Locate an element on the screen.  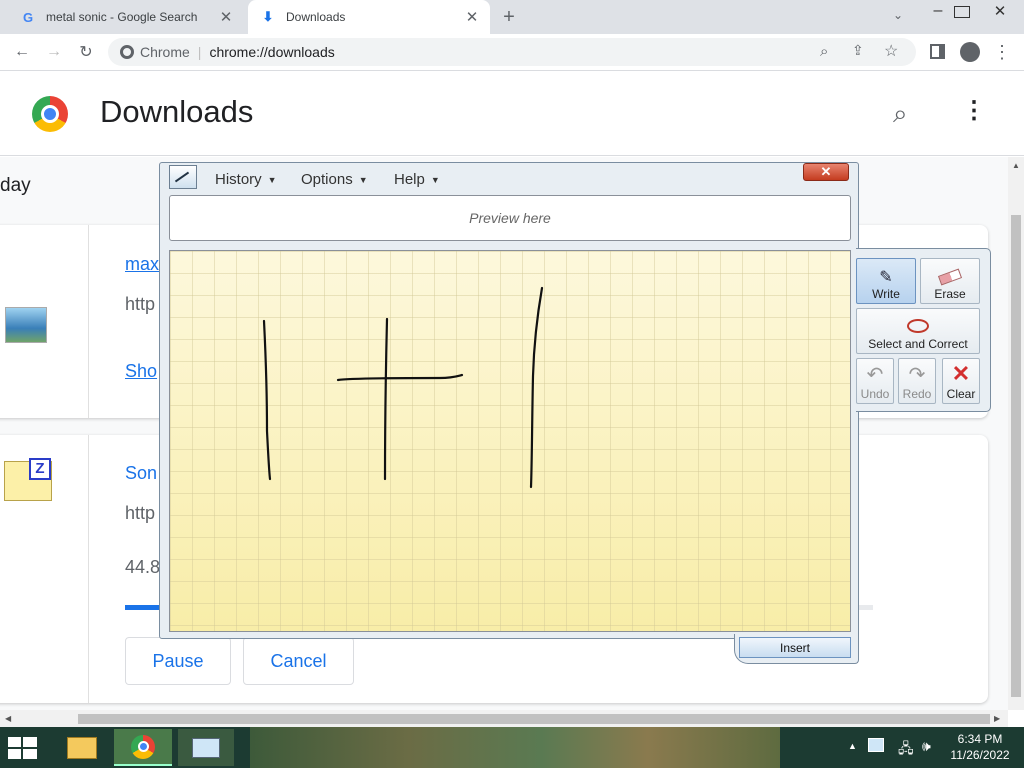
handwriting-strokes is located at coordinates (403, 387).